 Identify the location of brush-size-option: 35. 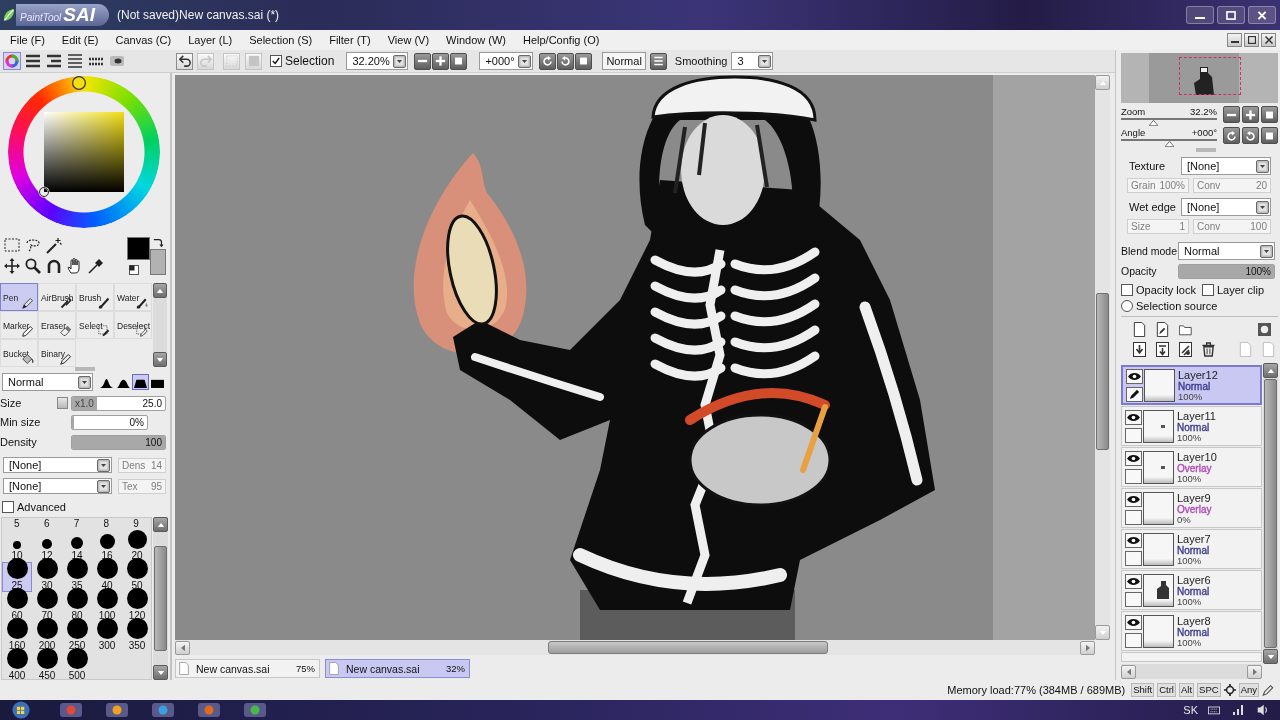
(77, 577).